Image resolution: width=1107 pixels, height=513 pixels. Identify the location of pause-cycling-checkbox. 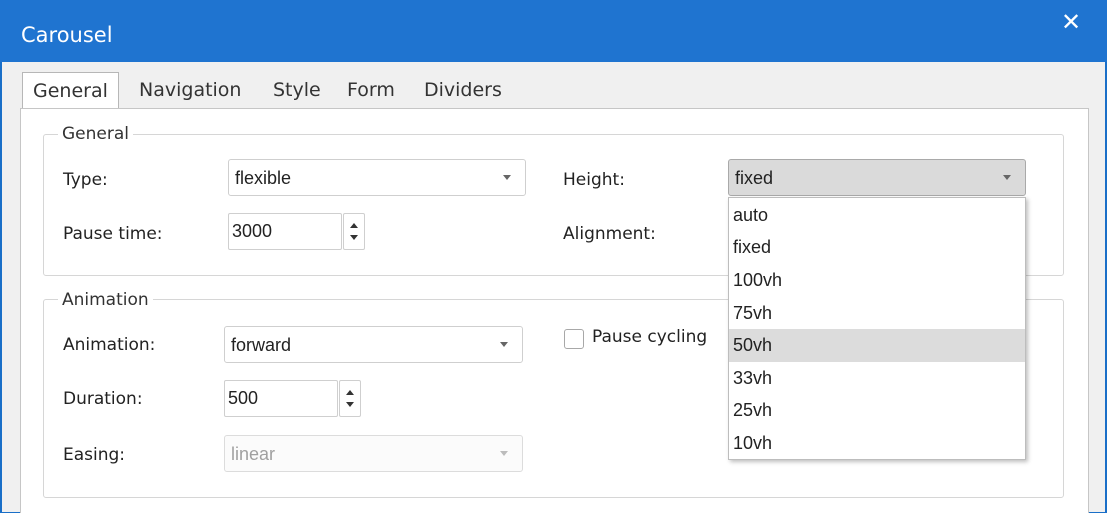
(574, 339).